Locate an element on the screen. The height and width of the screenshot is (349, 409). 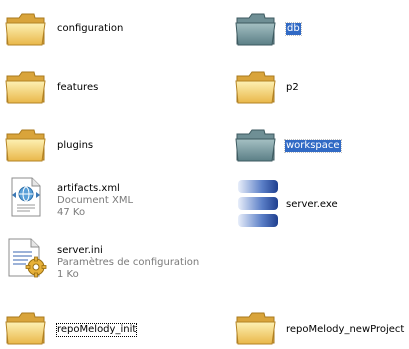
item-label: configuration is located at coordinates (90, 28).